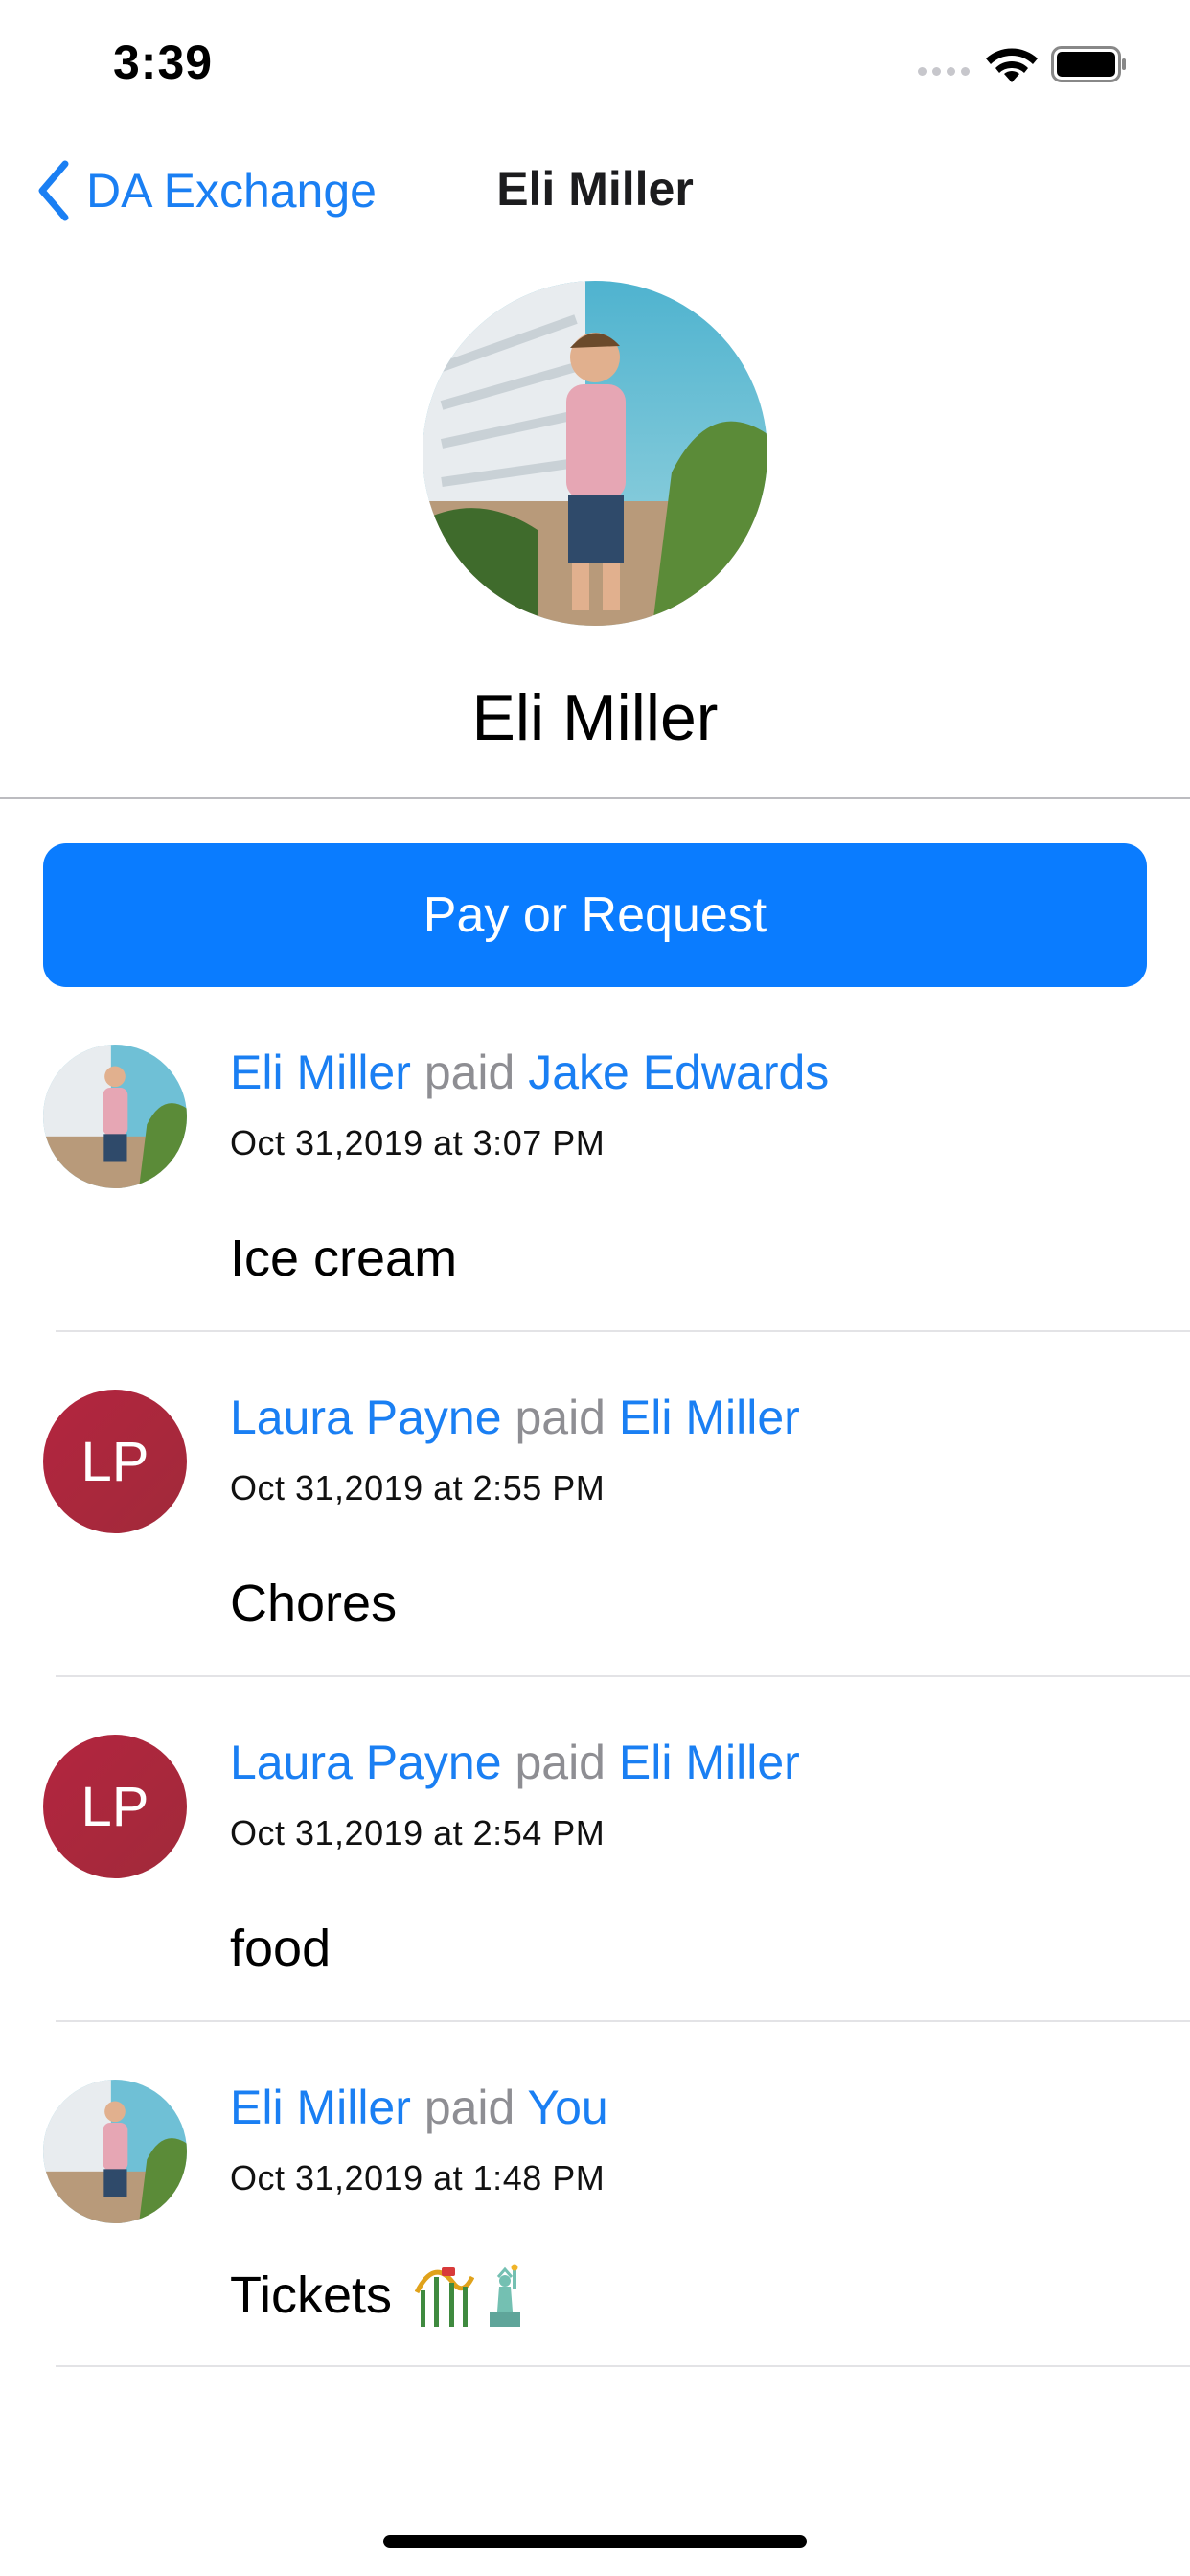  What do you see at coordinates (418, 1832) in the screenshot?
I see `transaction-date: Oct 31,2019 at 2:54 PM` at bounding box center [418, 1832].